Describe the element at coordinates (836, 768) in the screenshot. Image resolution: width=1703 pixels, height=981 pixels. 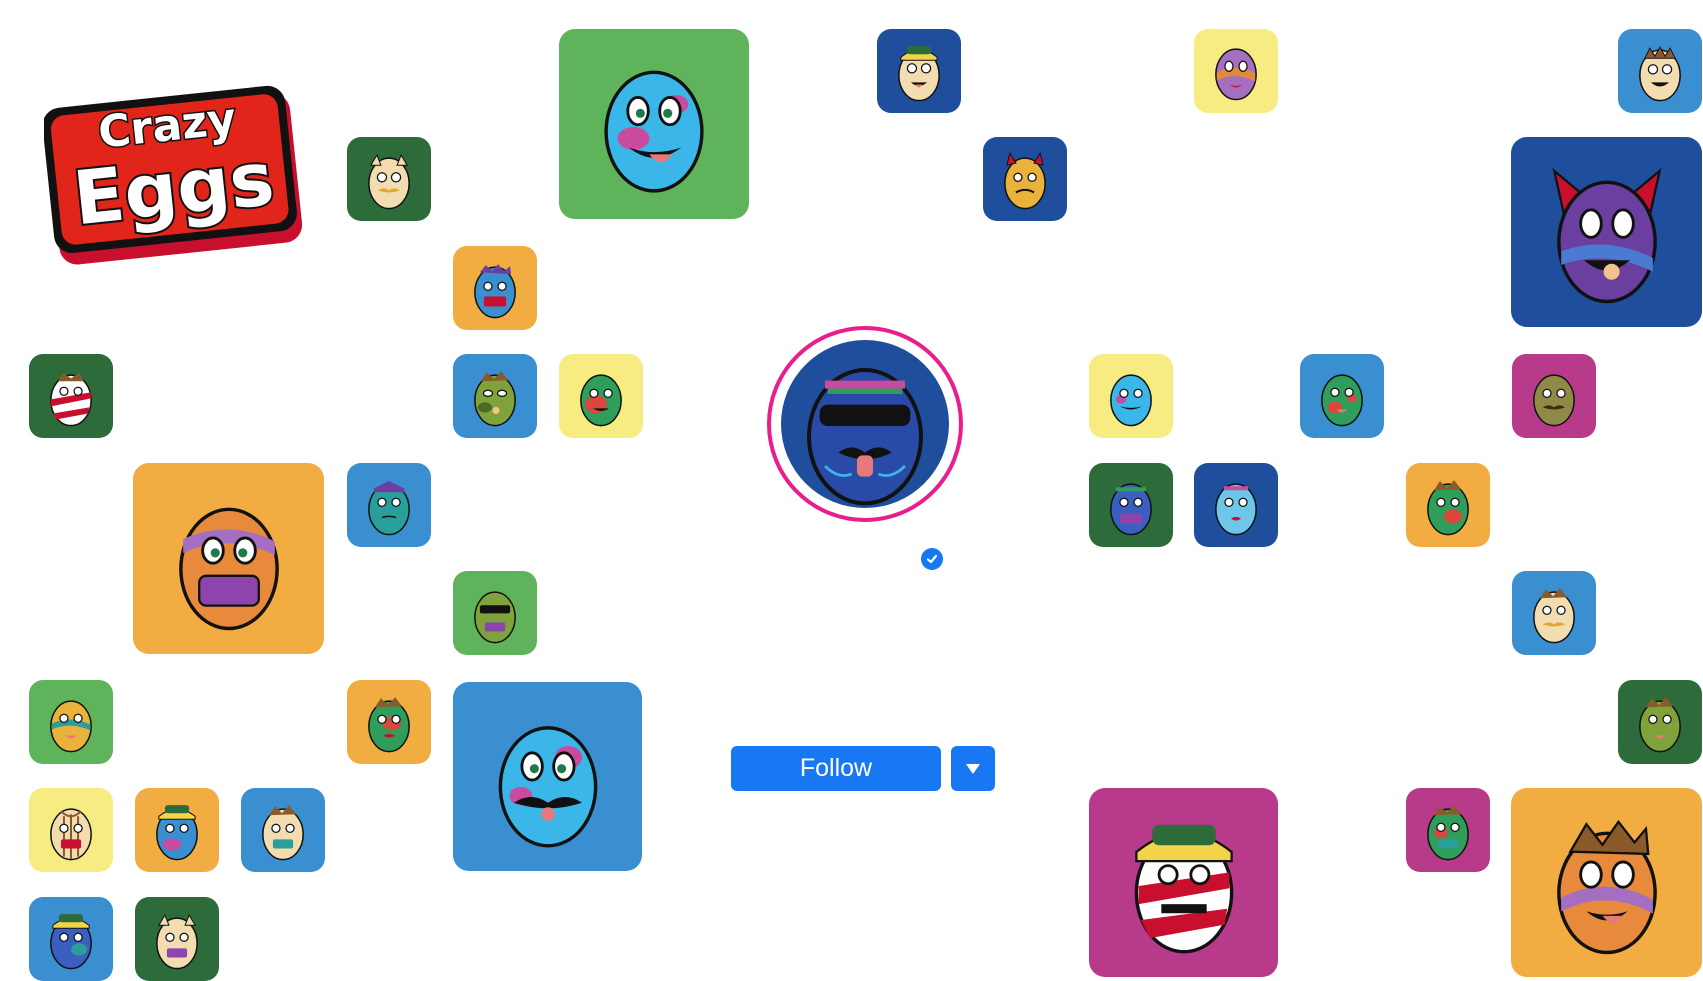
I see `follow-button: Follow` at that location.